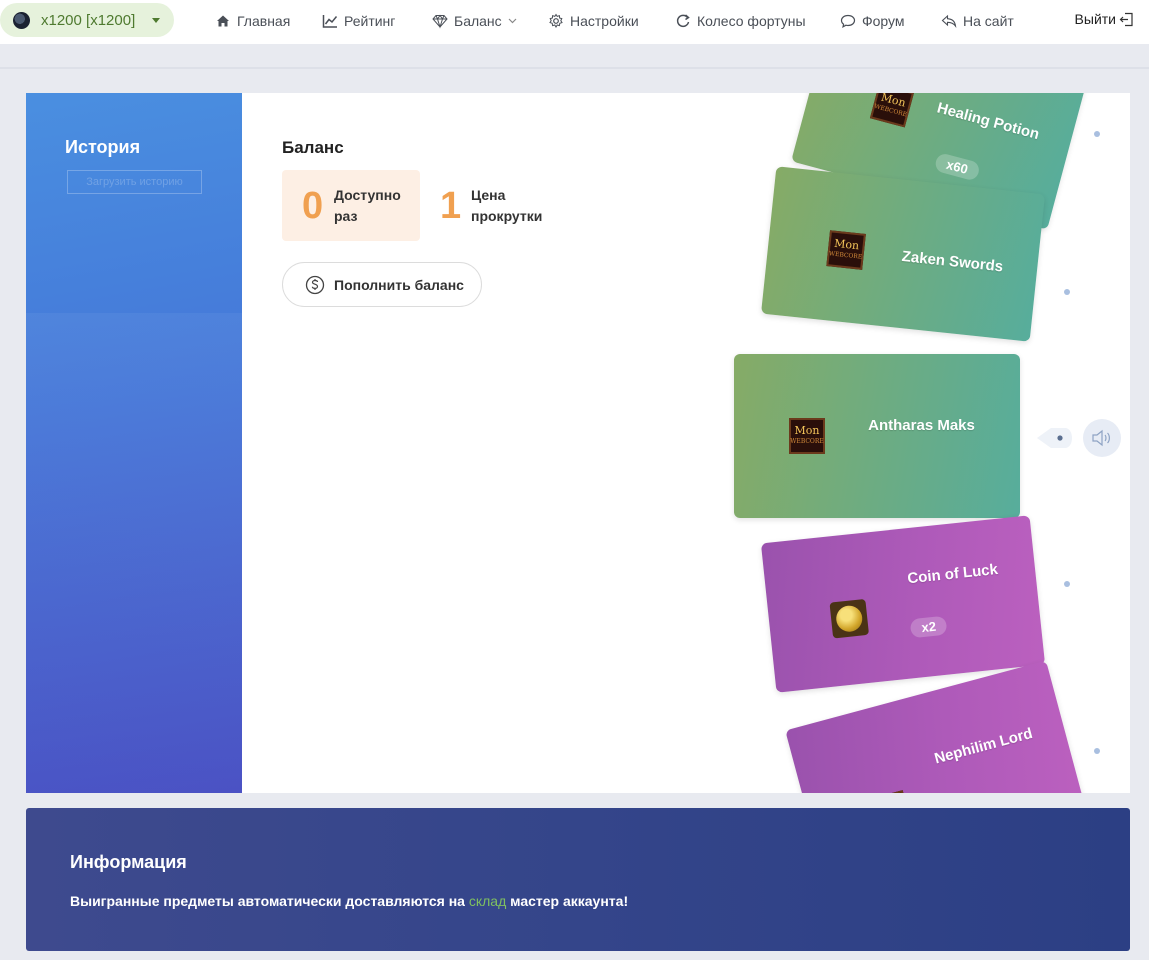 This screenshot has width=1149, height=960. What do you see at coordinates (223, 21) in the screenshot?
I see `home-icon` at bounding box center [223, 21].